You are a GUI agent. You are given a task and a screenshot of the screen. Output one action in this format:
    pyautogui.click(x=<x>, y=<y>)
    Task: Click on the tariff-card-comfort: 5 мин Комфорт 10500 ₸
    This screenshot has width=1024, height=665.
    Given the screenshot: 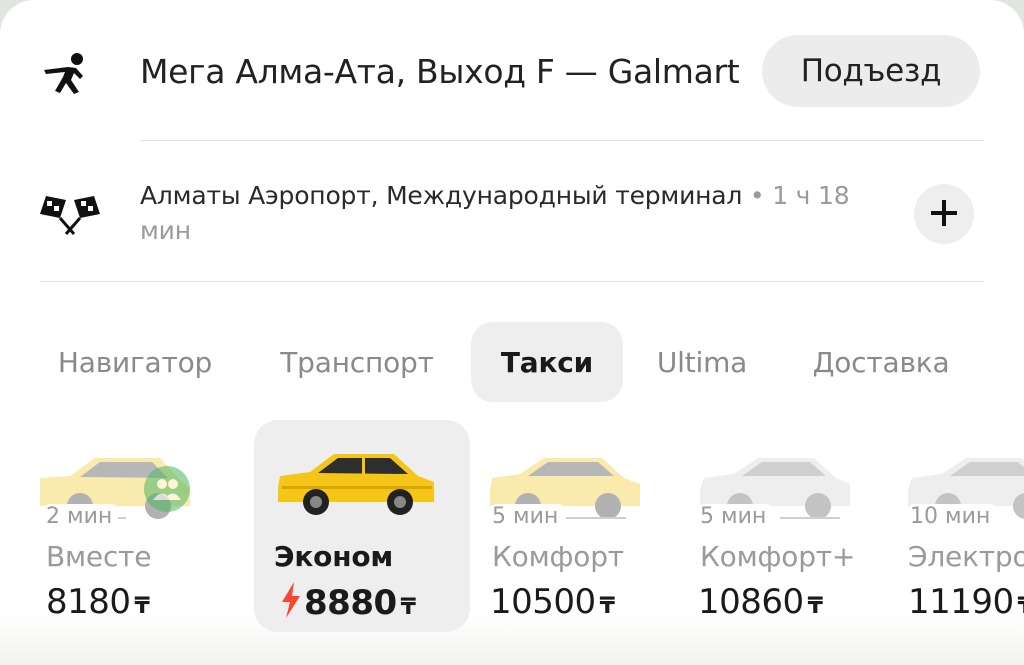 What is the action you would take?
    pyautogui.click(x=586, y=526)
    